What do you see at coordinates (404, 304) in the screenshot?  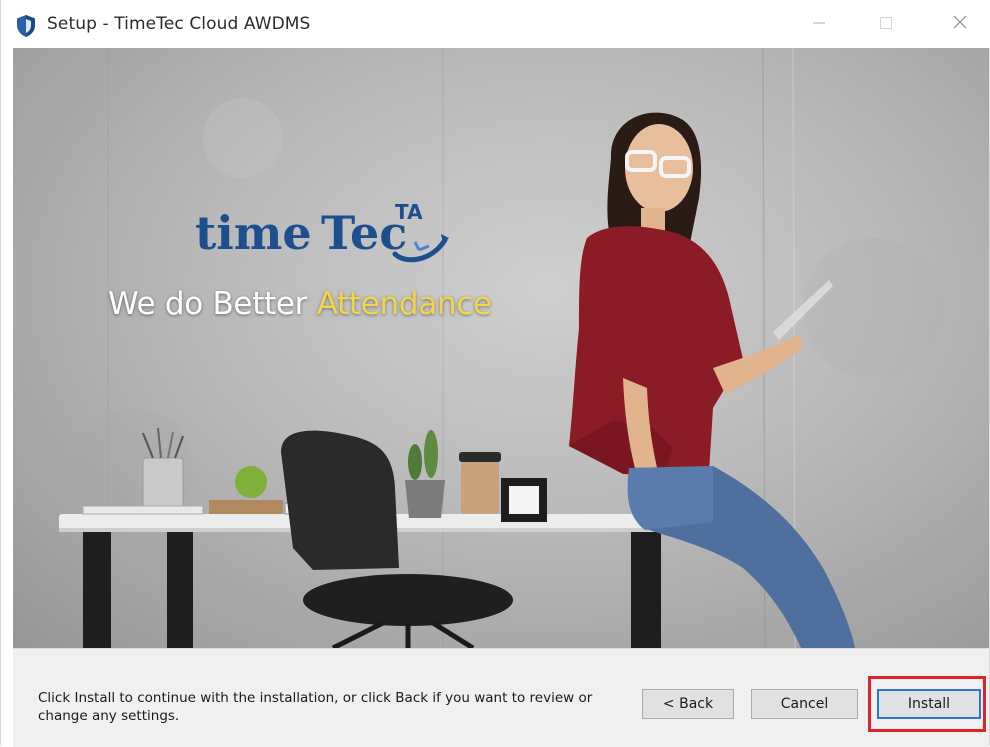 I see `tagline-highlight: Attendance` at bounding box center [404, 304].